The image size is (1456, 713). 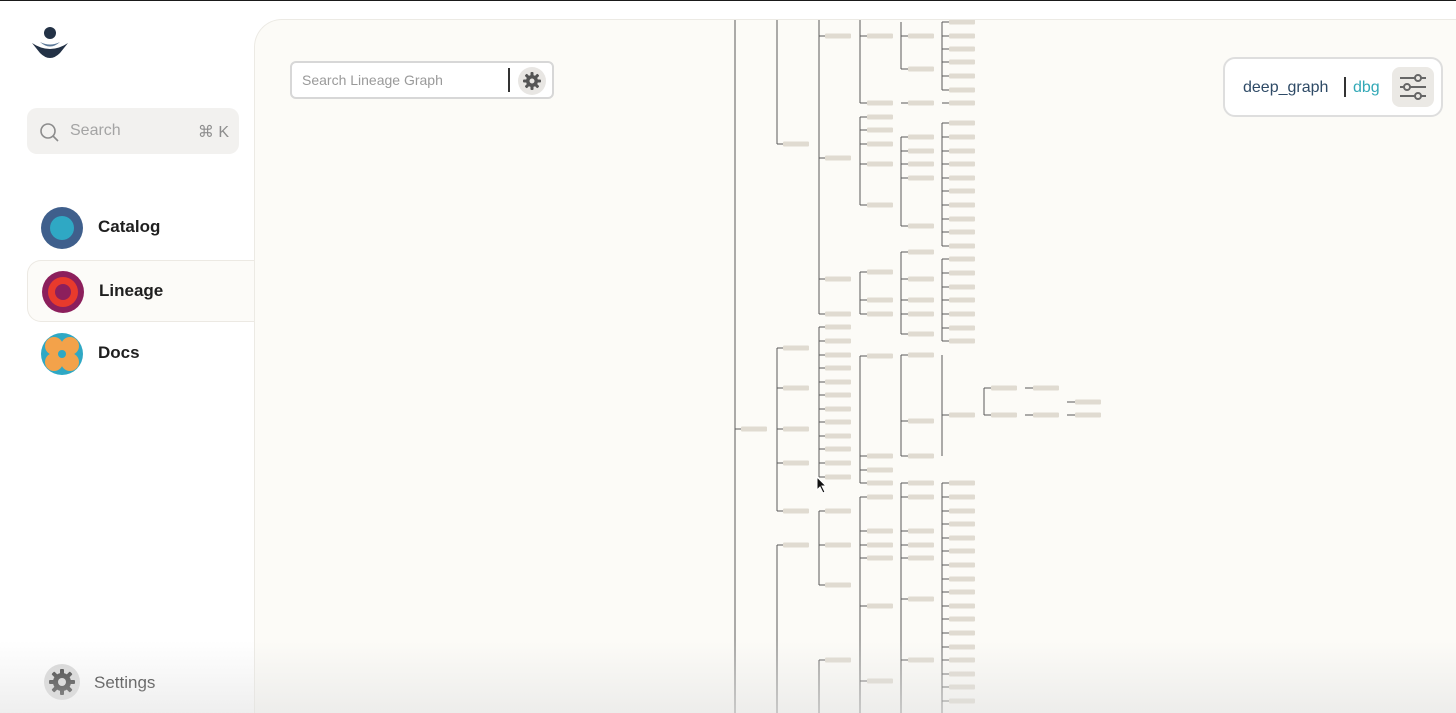 I want to click on app-logo-icon, so click(x=50, y=43).